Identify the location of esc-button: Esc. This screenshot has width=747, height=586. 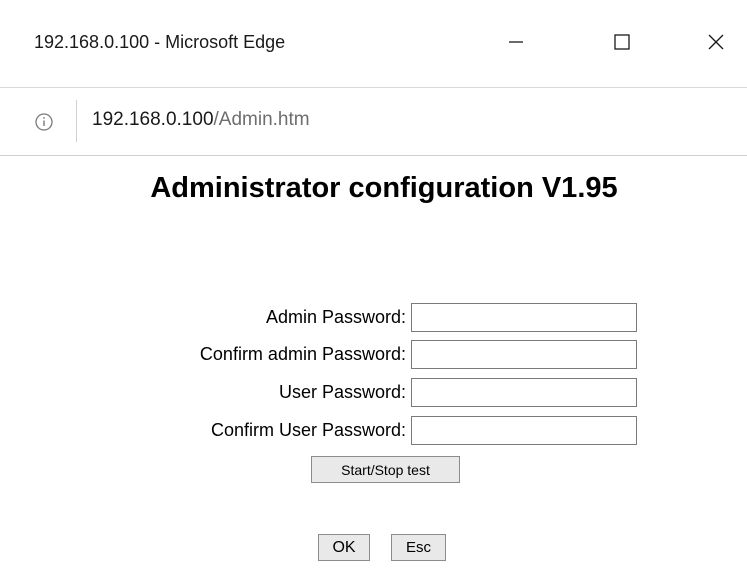
(418, 547).